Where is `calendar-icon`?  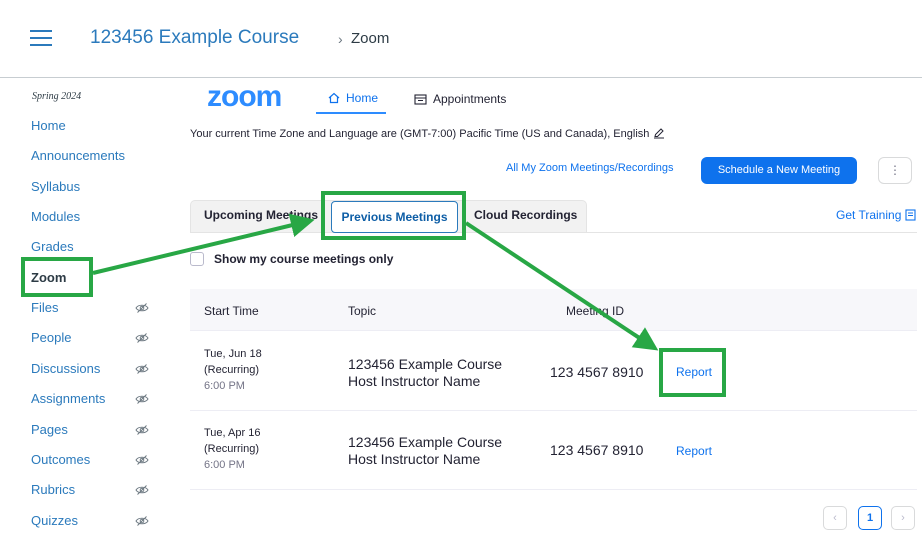 calendar-icon is located at coordinates (420, 99).